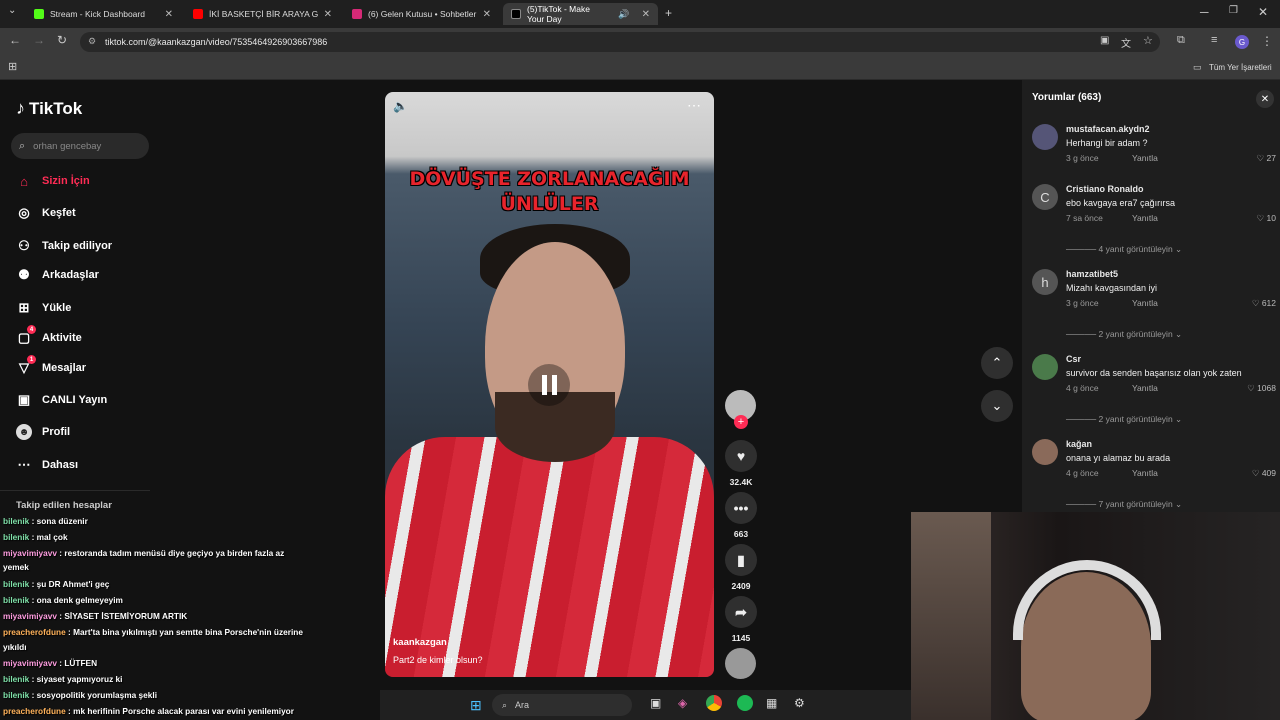  Describe the element at coordinates (1240, 67) in the screenshot. I see `all-bookmarks-label: Tüm Yer İşaretleri` at that location.